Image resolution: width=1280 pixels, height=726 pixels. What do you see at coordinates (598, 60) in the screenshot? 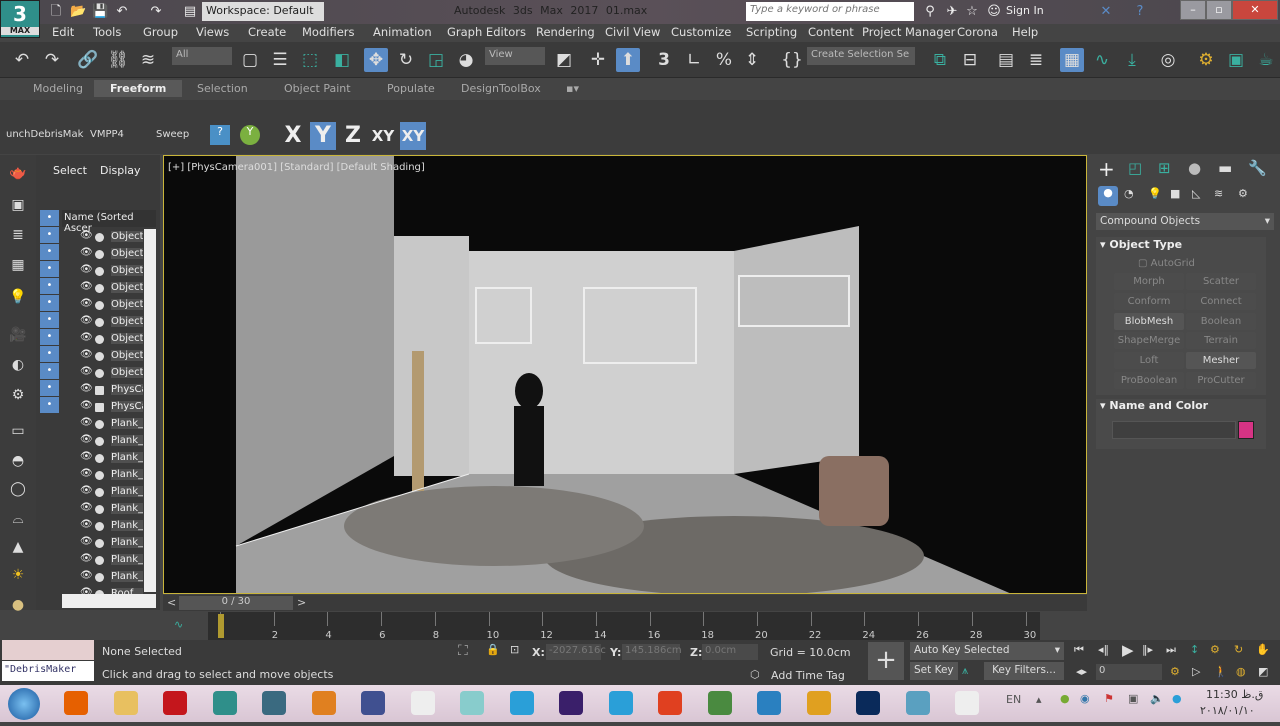
I see `manipulate-icon: ✛` at bounding box center [598, 60].